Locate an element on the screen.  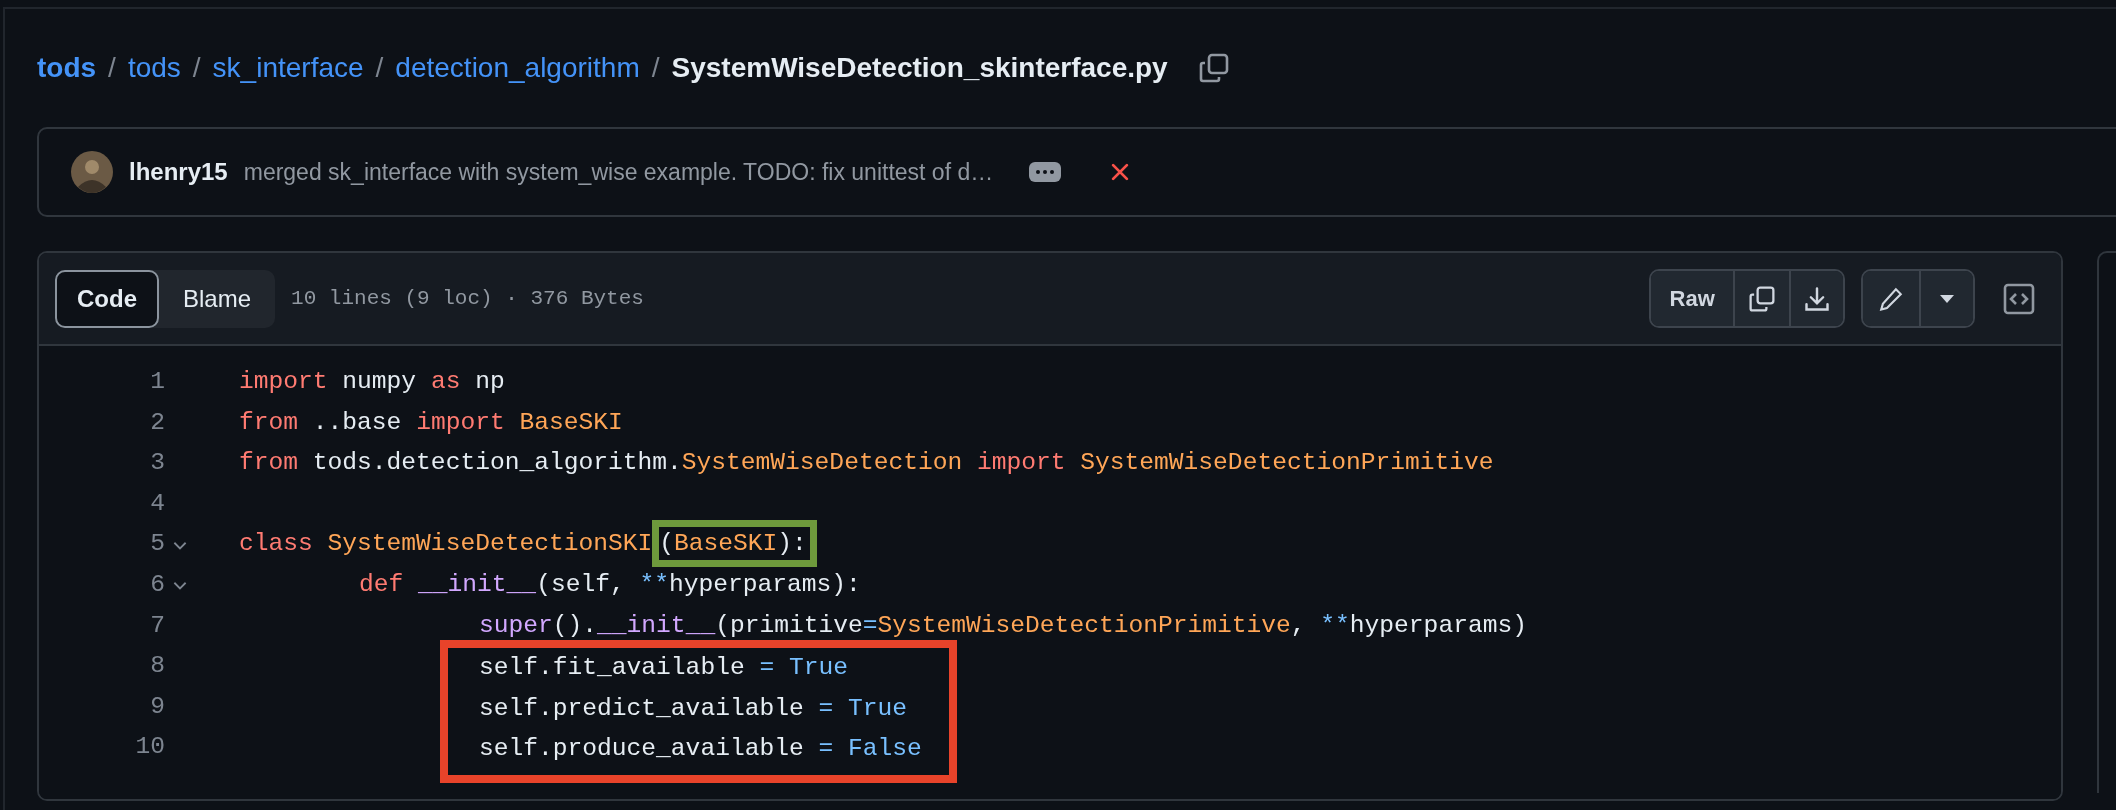
code-line: self.produce_available = False is located at coordinates (700, 749).